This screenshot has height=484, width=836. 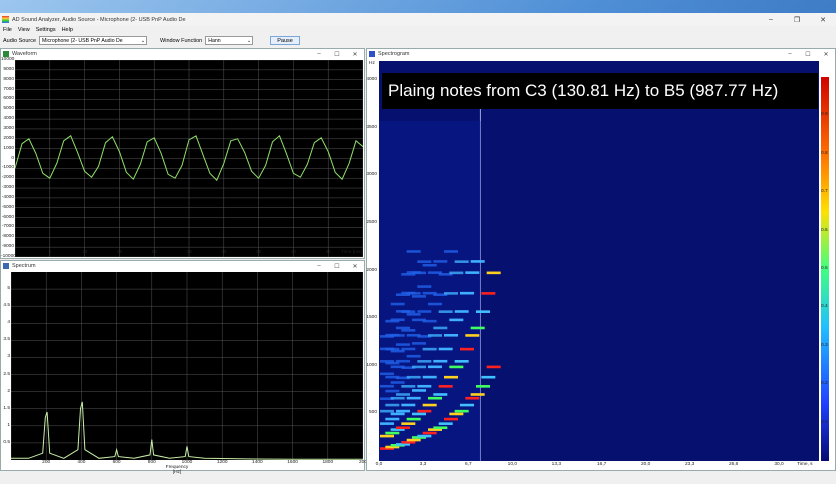 I want to click on menu-settings: Settings, so click(x=46, y=30).